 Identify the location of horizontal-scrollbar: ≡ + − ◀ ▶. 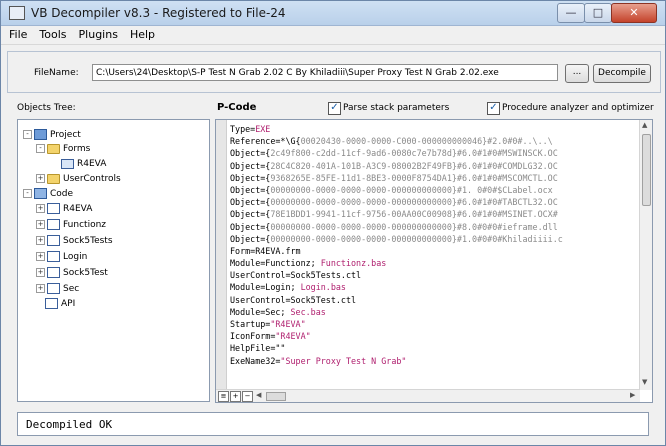
(428, 395).